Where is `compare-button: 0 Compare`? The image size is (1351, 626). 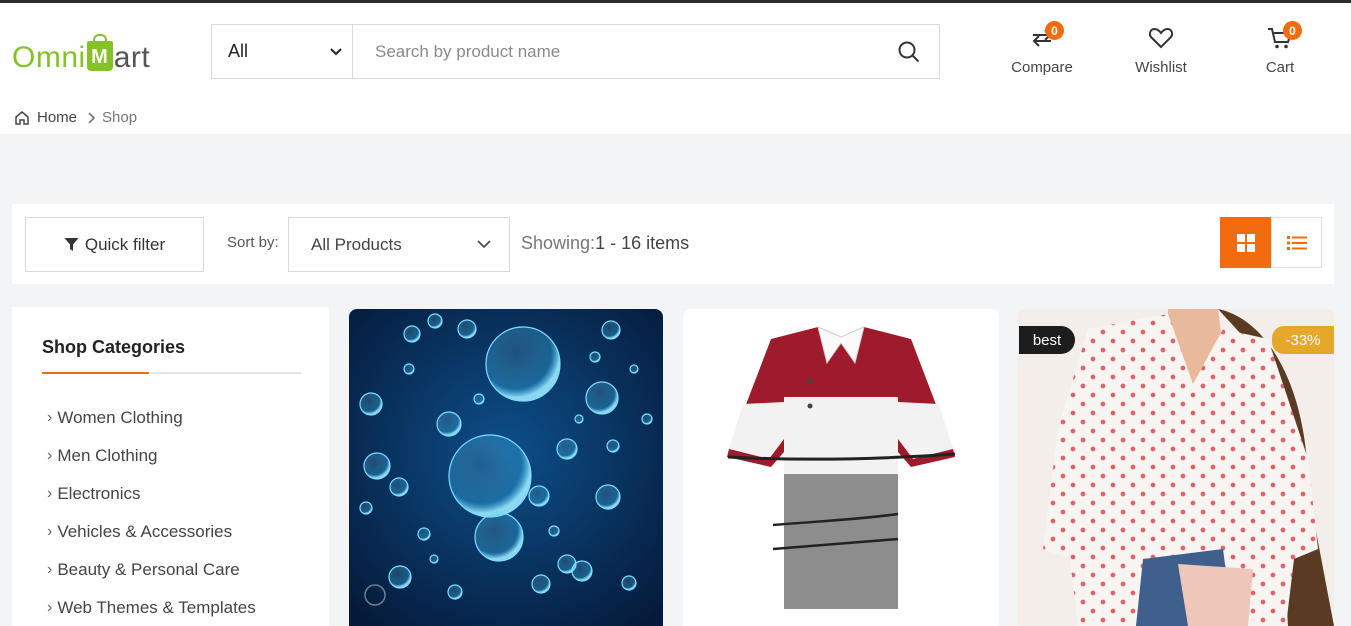 compare-button: 0 Compare is located at coordinates (1042, 48).